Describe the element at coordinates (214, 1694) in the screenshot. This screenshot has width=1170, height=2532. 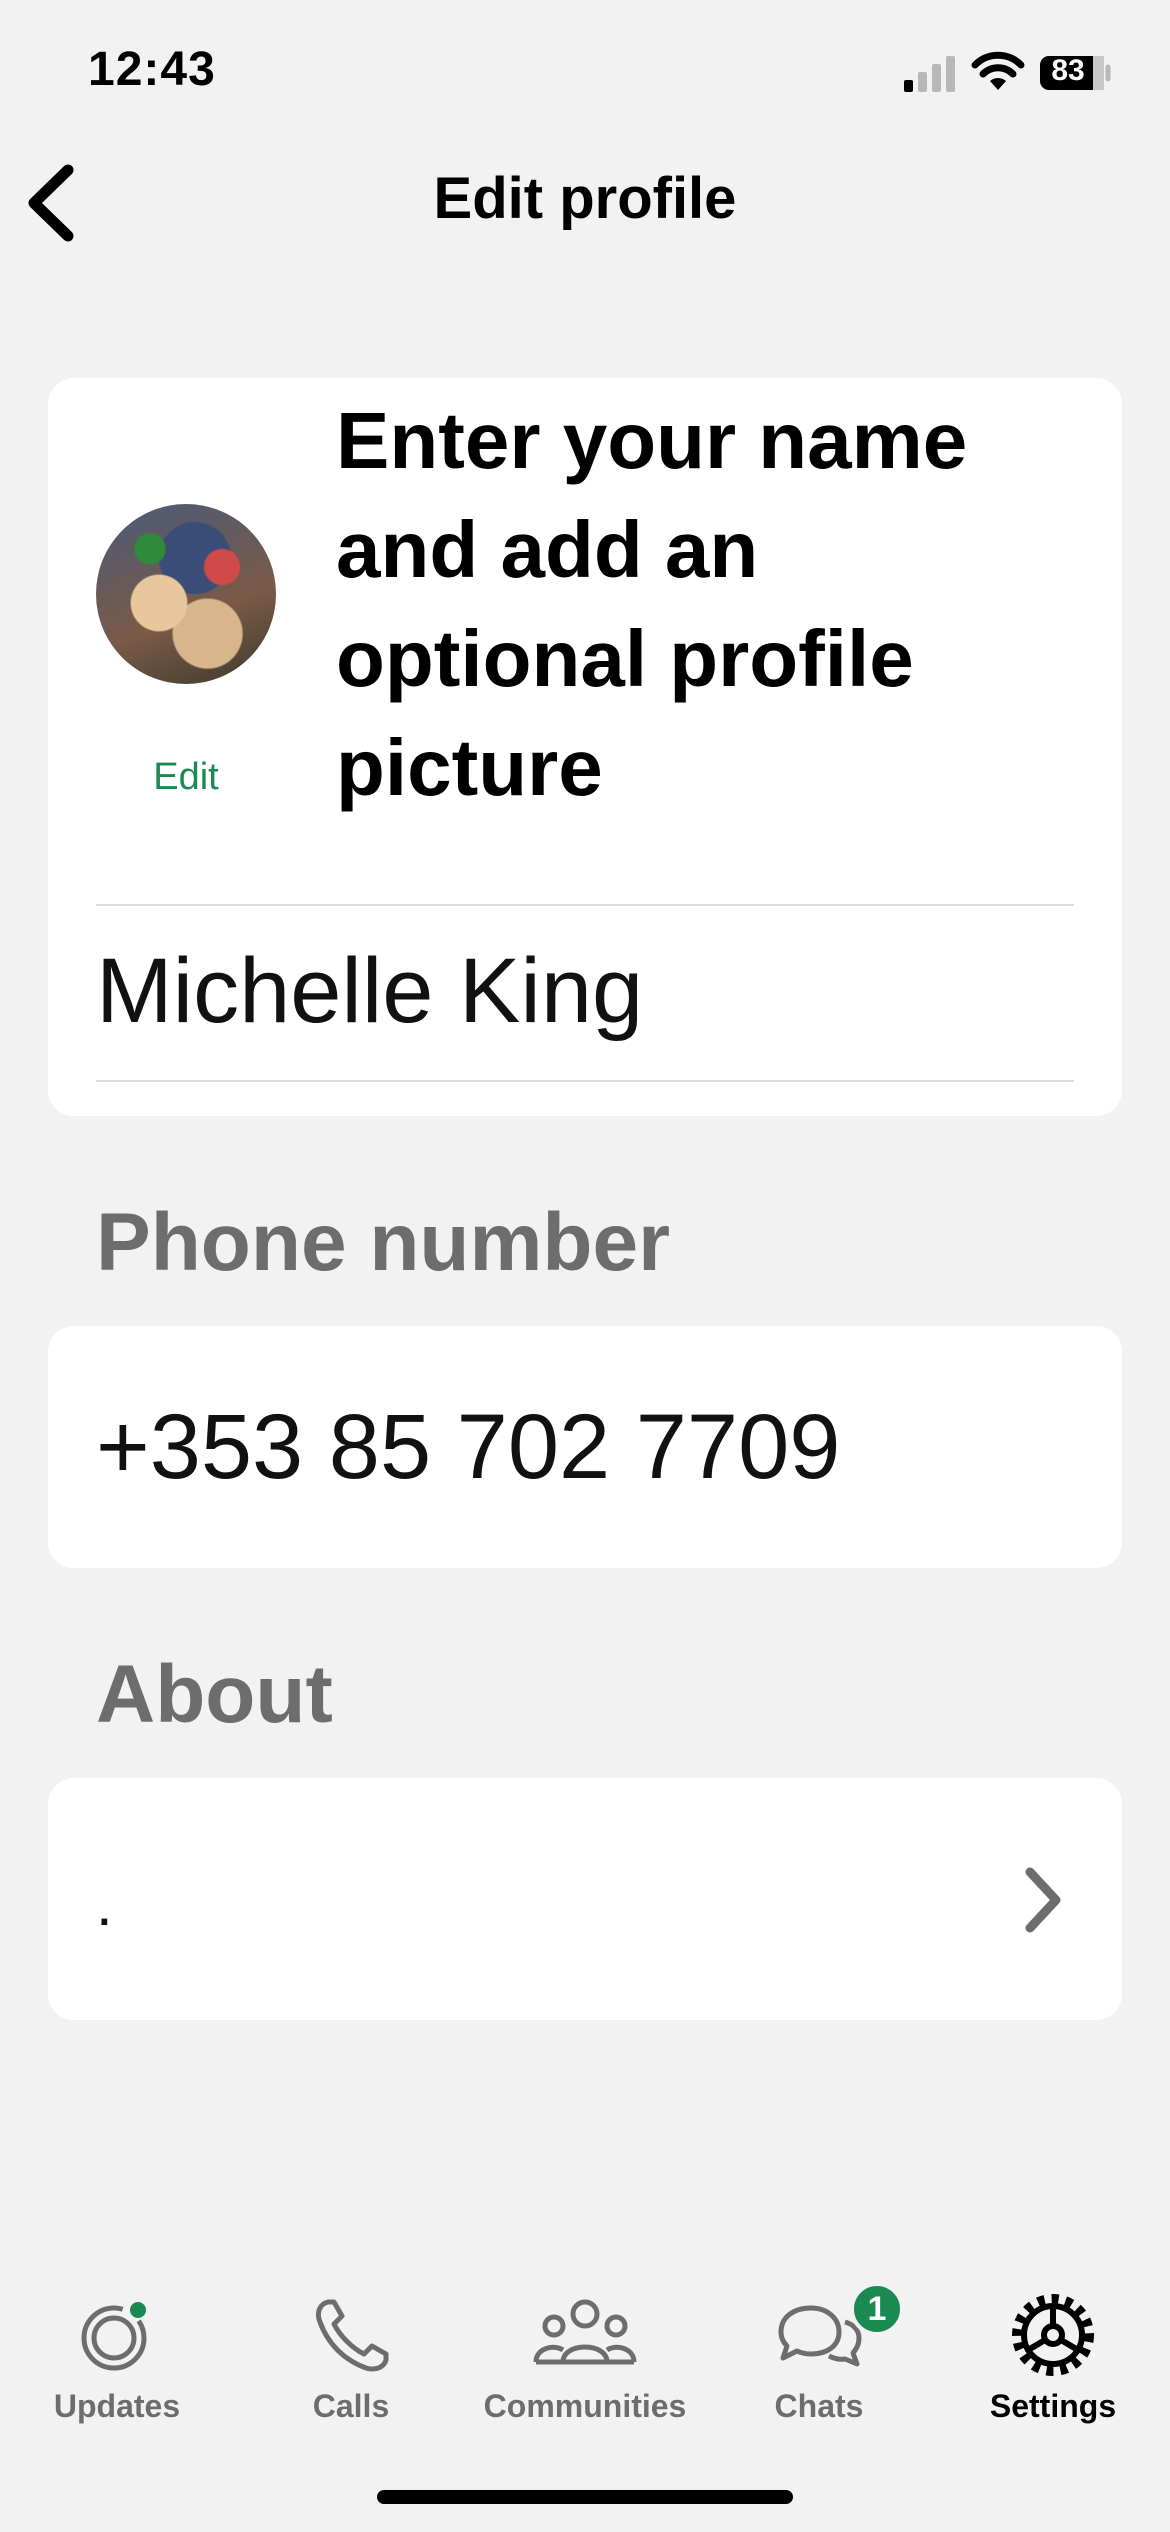
I see `about-section-header: About` at that location.